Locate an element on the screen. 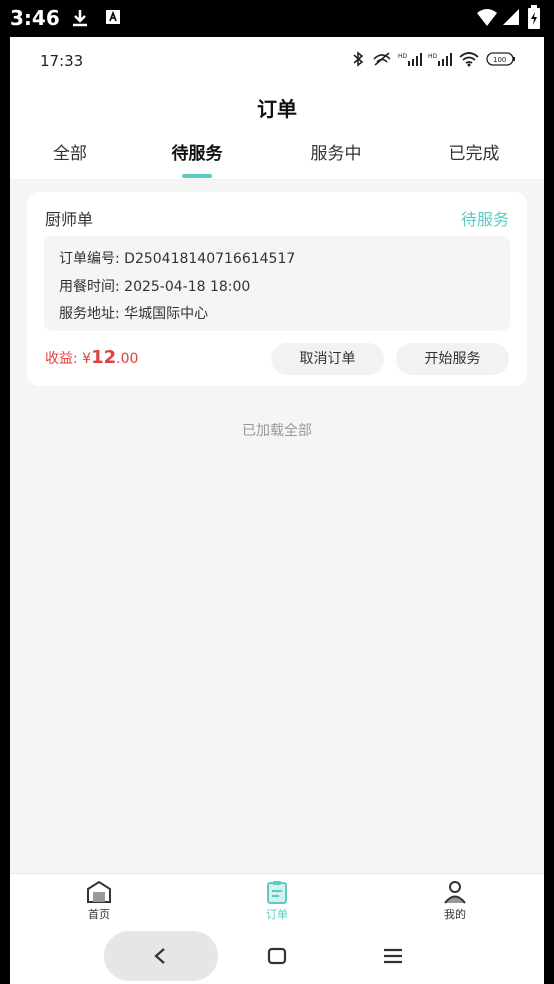  bluetooth-icon is located at coordinates (358, 59).